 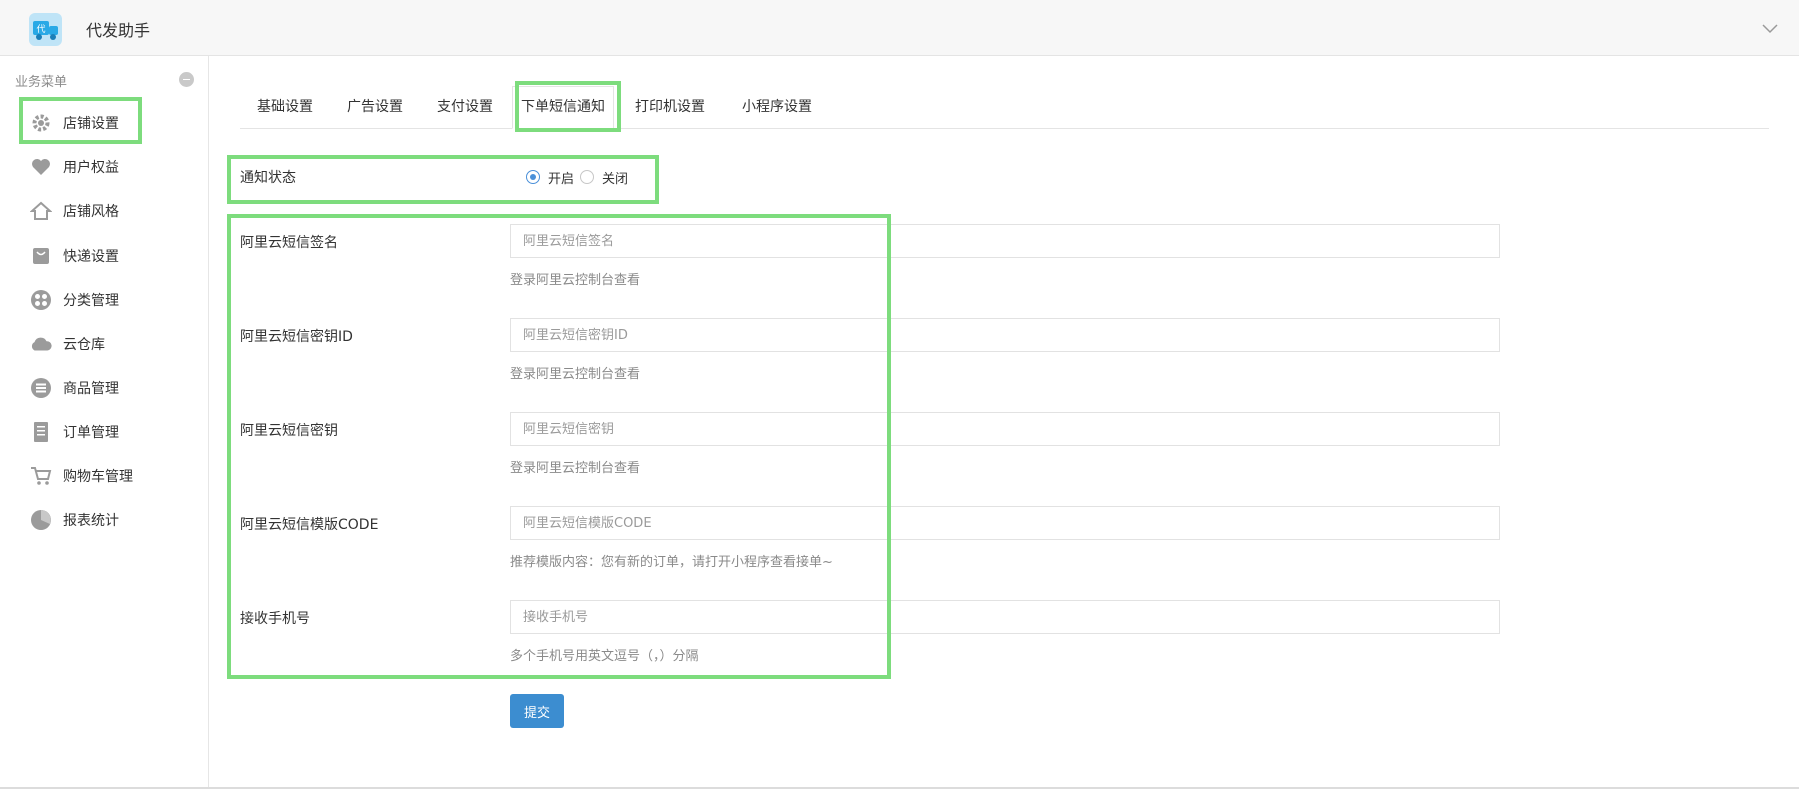 I want to click on sidebar-item-label: 云仓库, so click(x=84, y=345).